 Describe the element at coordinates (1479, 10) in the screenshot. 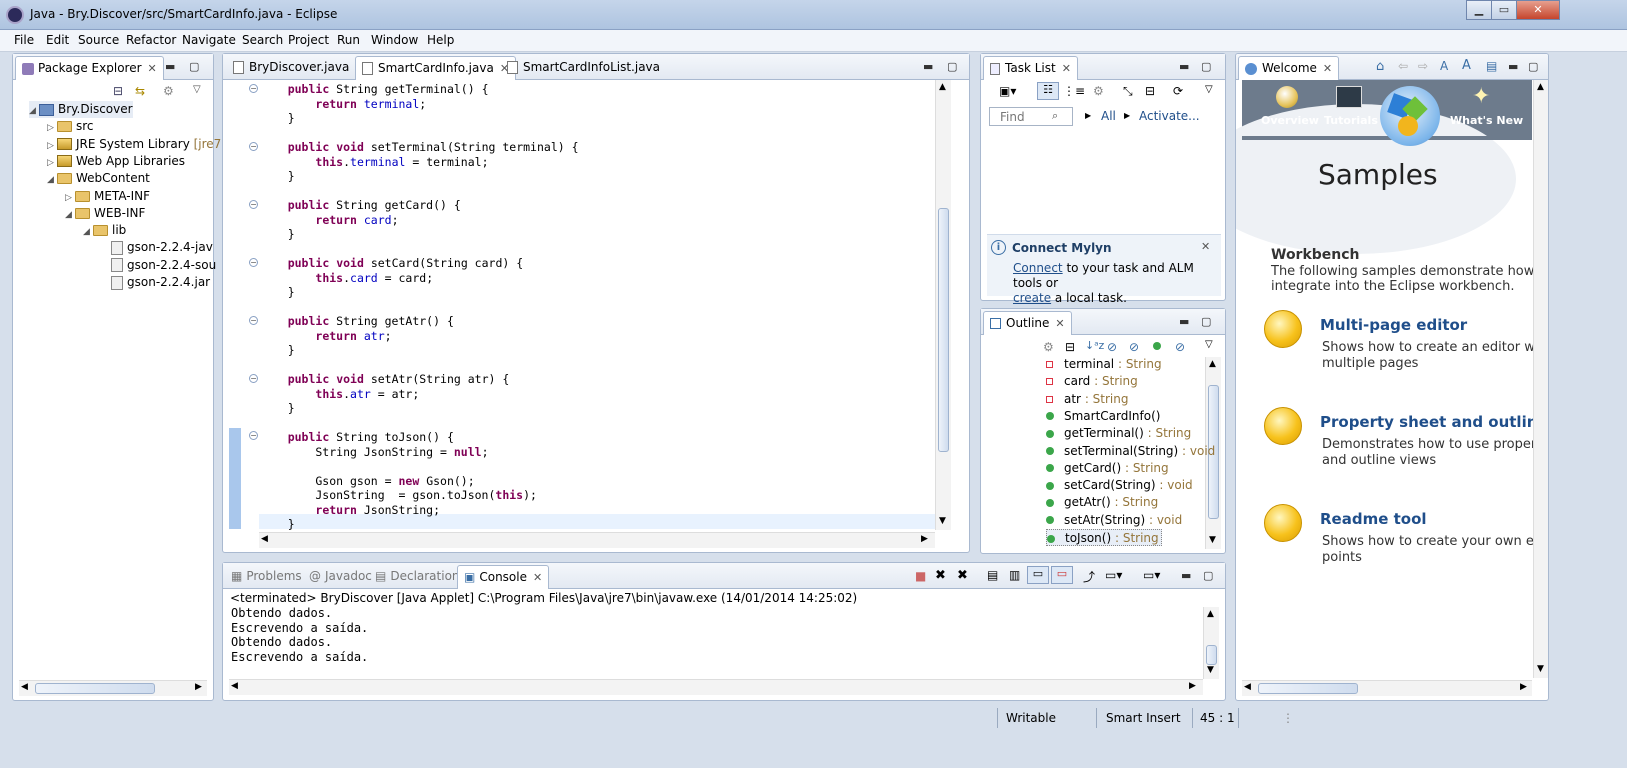

I see `minimize-window-button: ▁` at that location.